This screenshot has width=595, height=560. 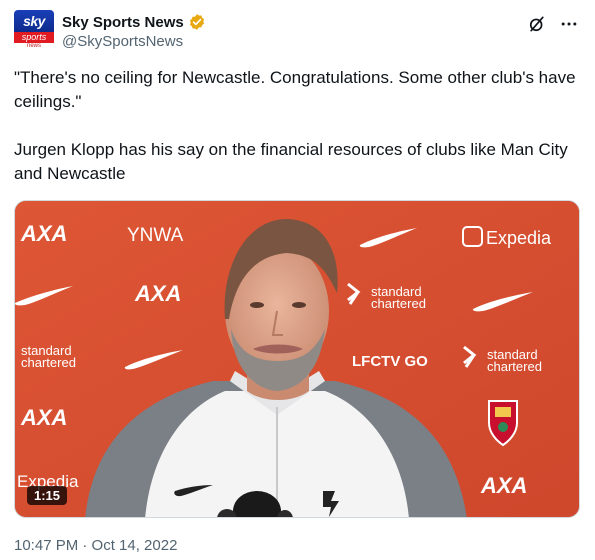 I want to click on verified-badge-icon, so click(x=196, y=22).